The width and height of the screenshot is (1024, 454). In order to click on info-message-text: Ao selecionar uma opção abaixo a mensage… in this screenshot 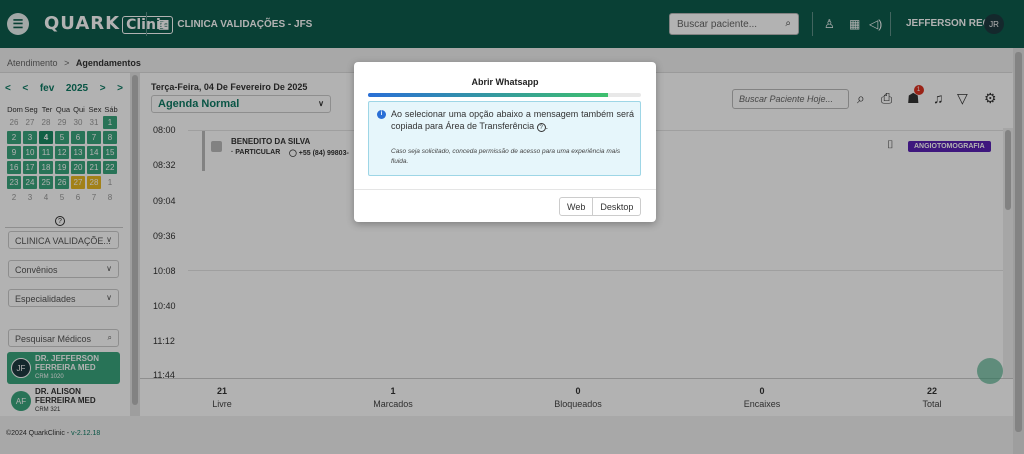, I will do `click(512, 120)`.